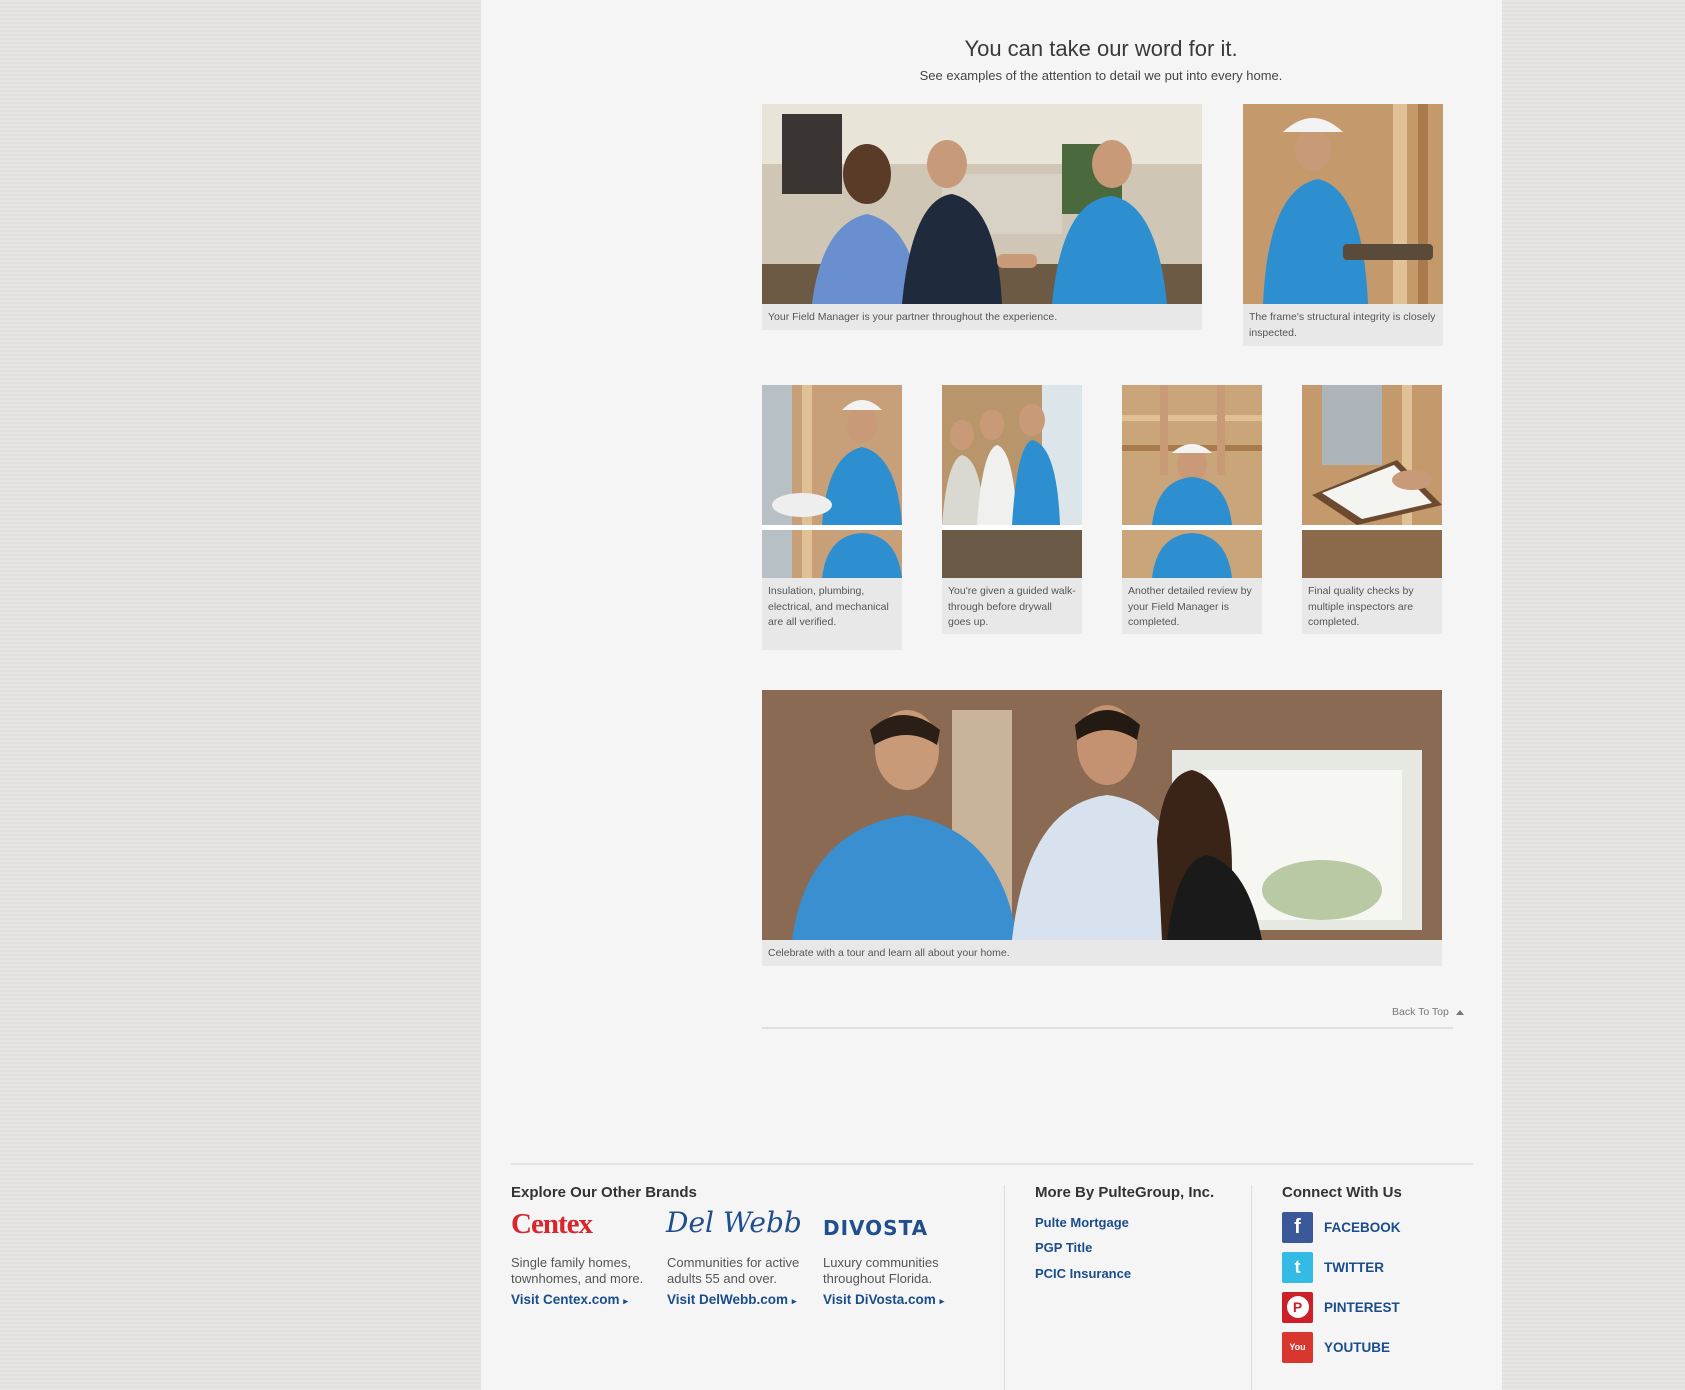  I want to click on pinterest-icon: P, so click(1297, 1307).